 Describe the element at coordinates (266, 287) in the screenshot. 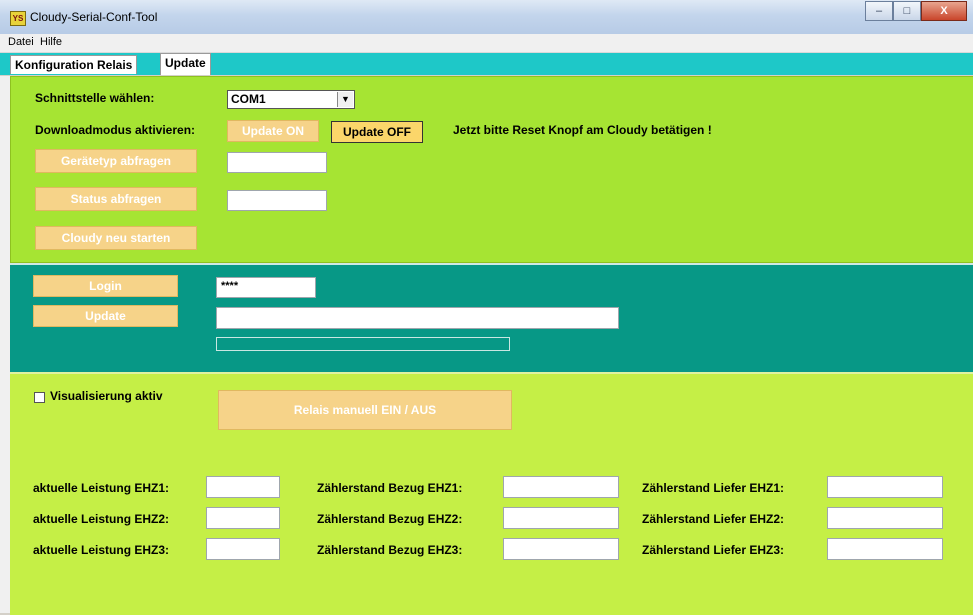

I see `password-field: ****` at that location.